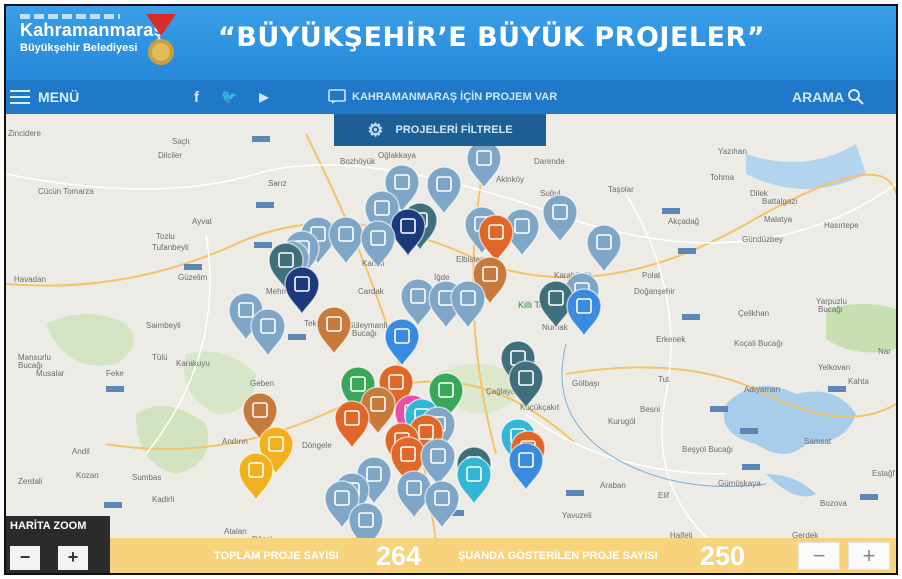 The width and height of the screenshot is (902, 579). I want to click on svg-text: Güzelim, so click(193, 277).